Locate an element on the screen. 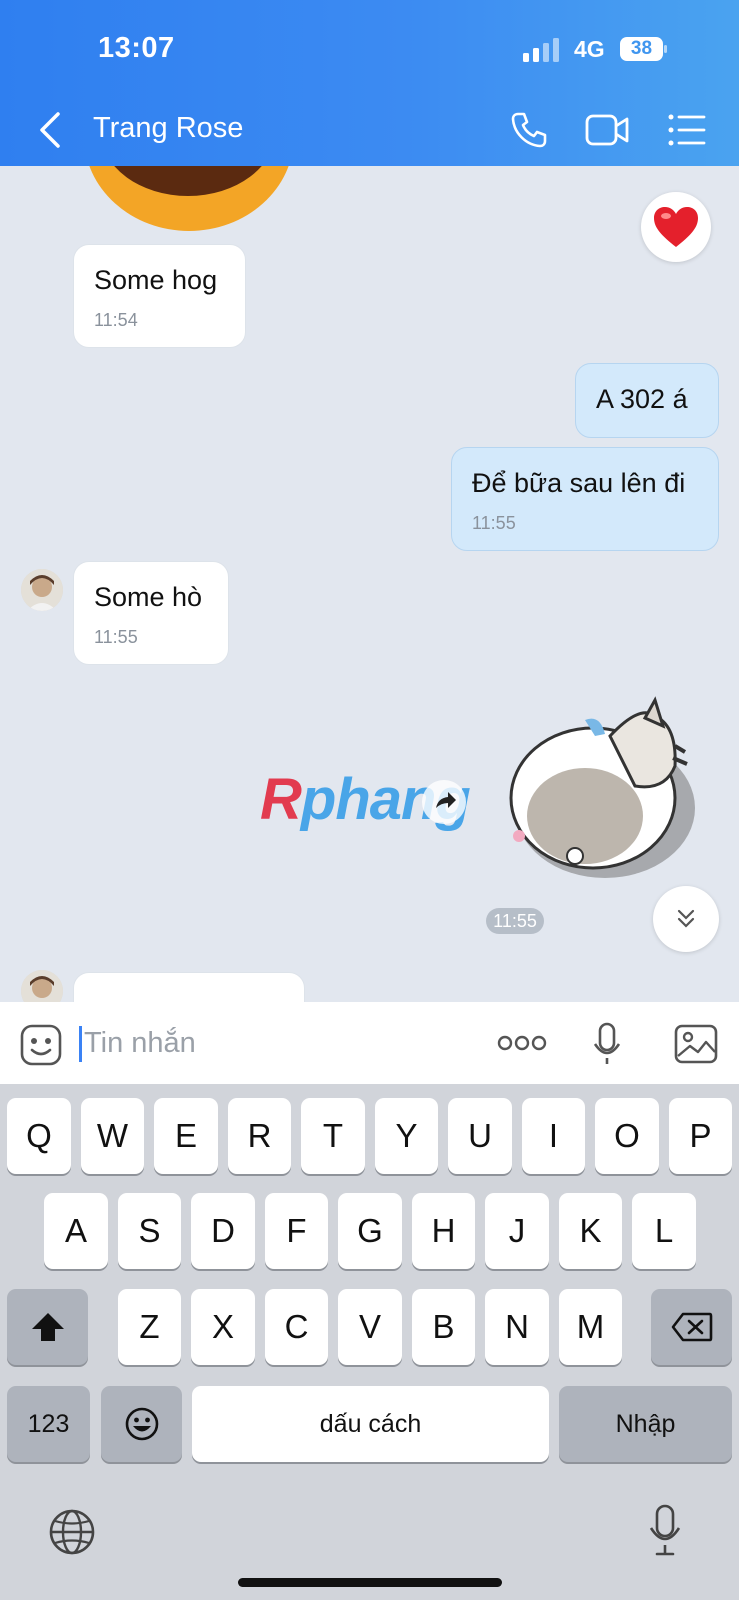  key-d: D is located at coordinates (223, 1231).